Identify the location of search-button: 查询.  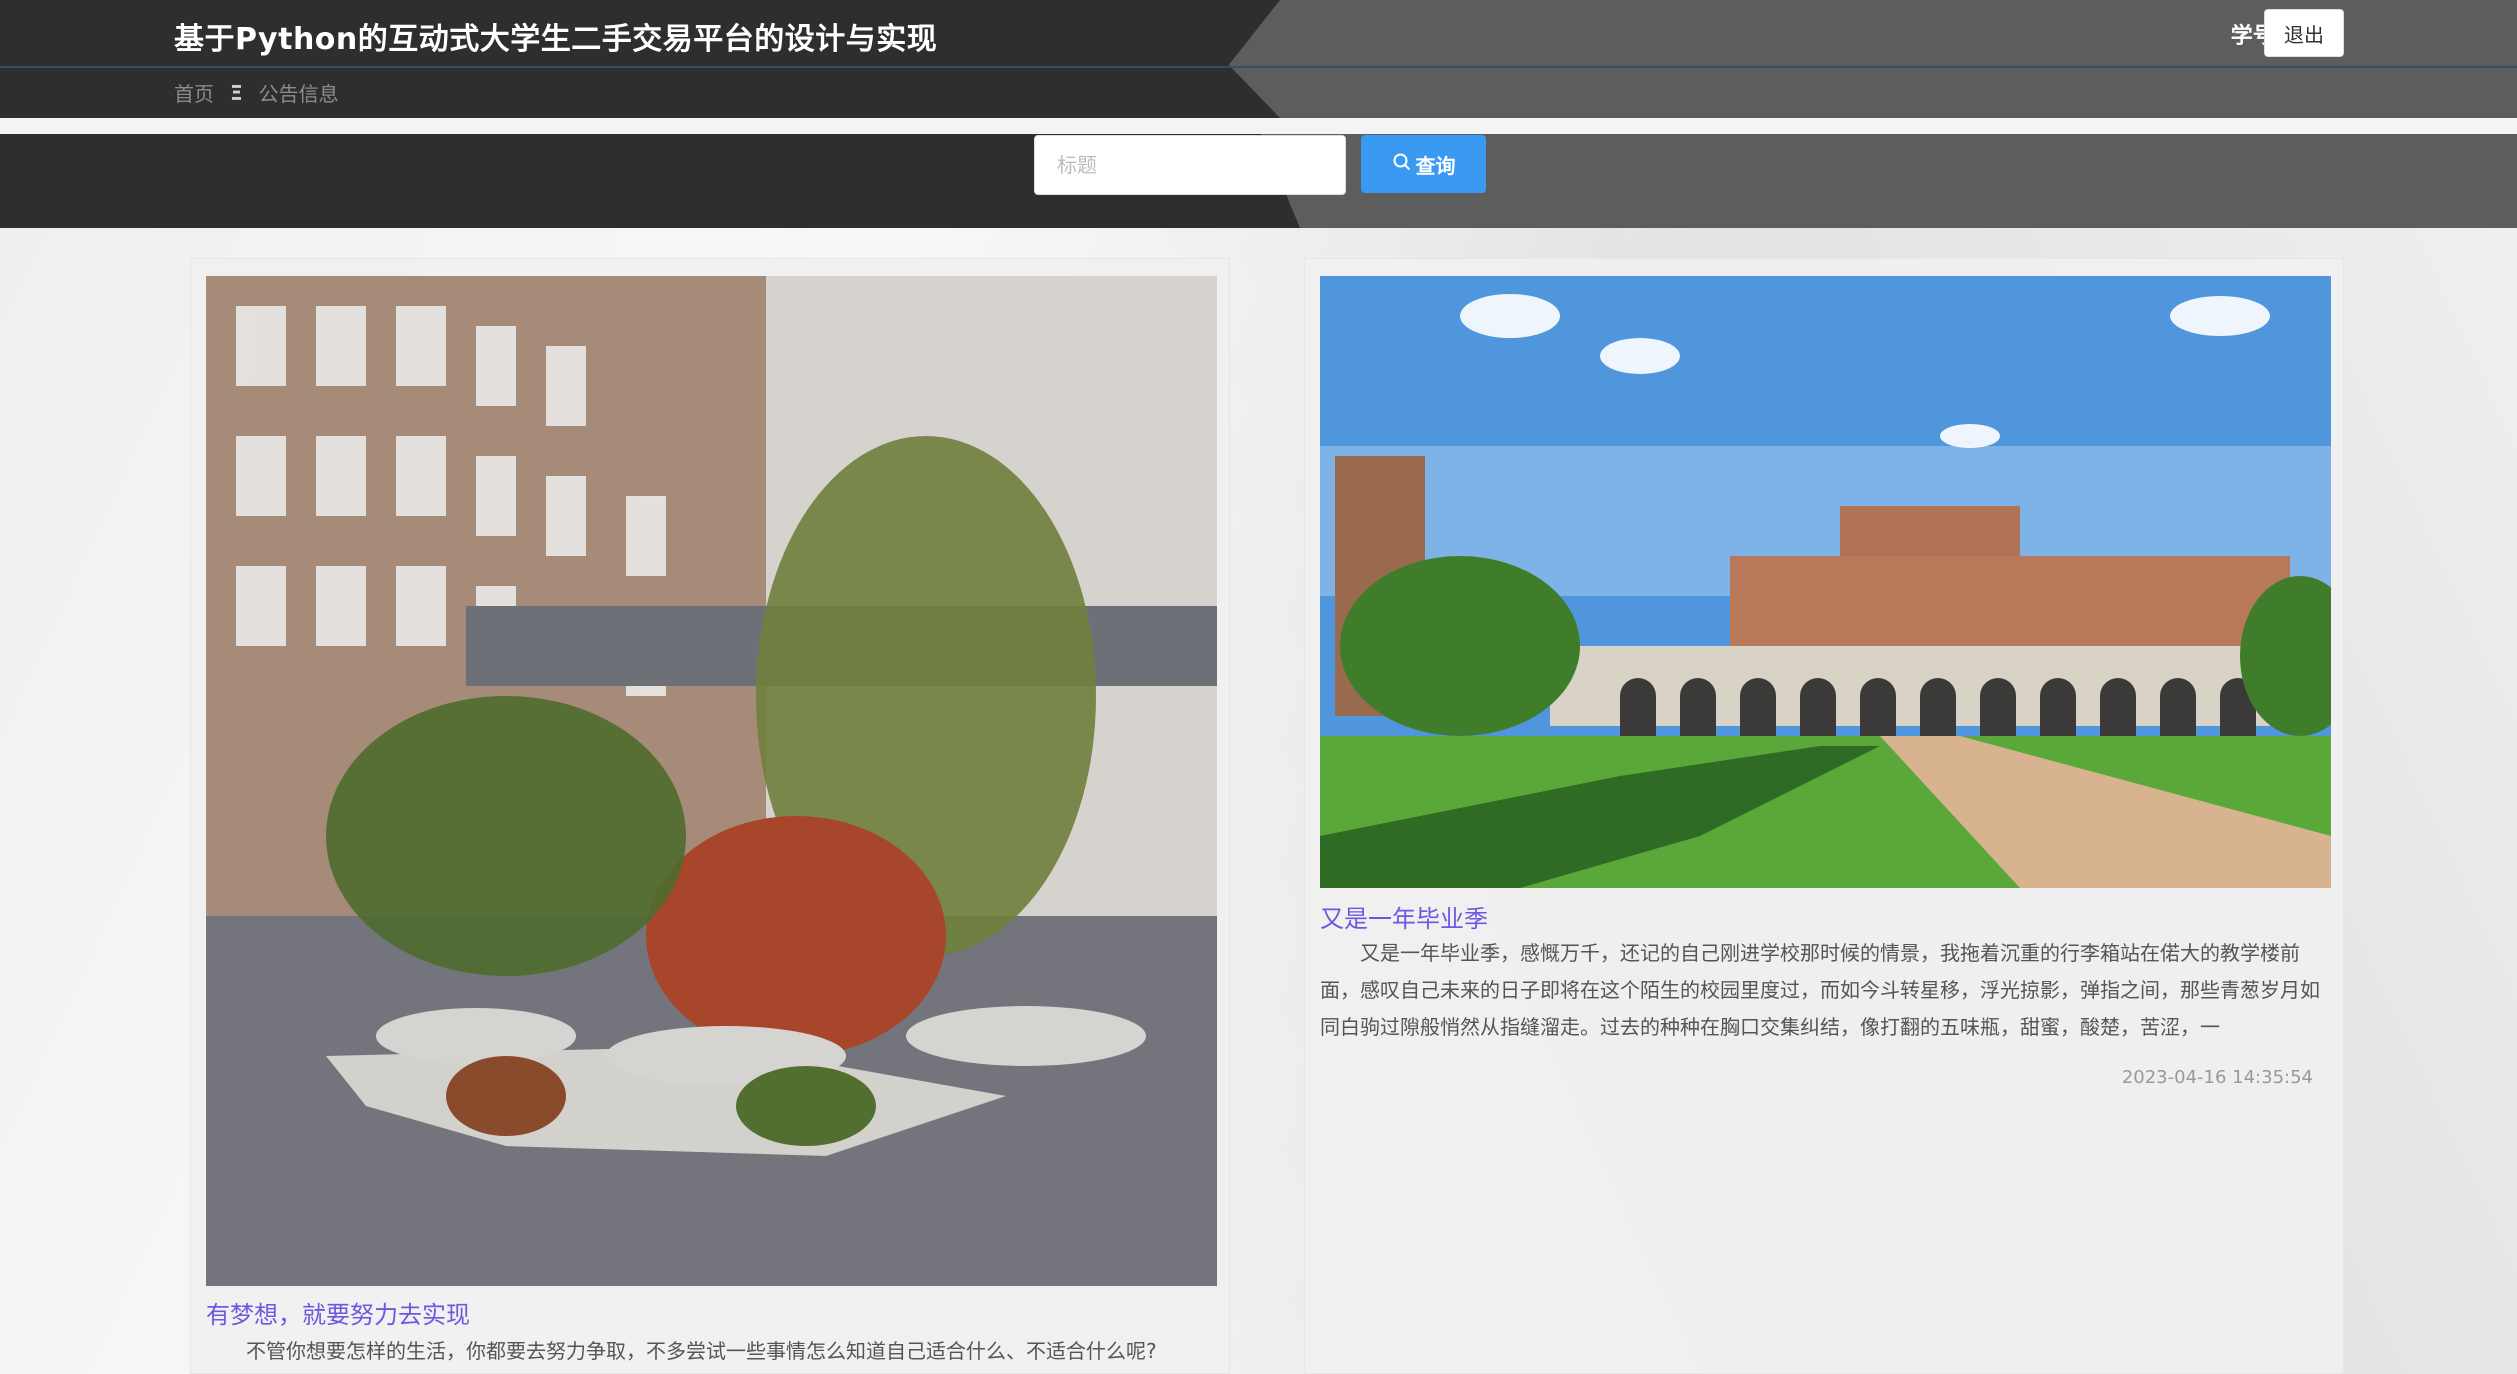
(1423, 164).